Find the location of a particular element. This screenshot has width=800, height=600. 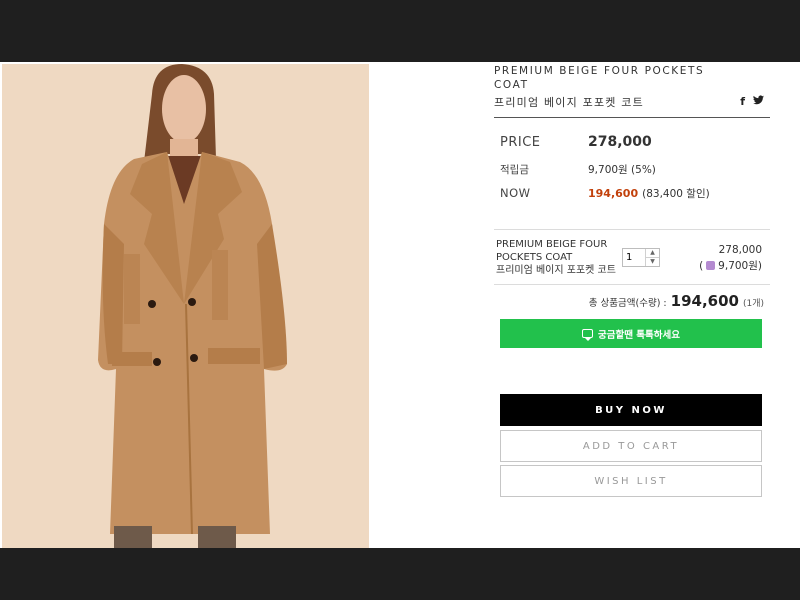

points-label: 적립금 is located at coordinates (514, 170).